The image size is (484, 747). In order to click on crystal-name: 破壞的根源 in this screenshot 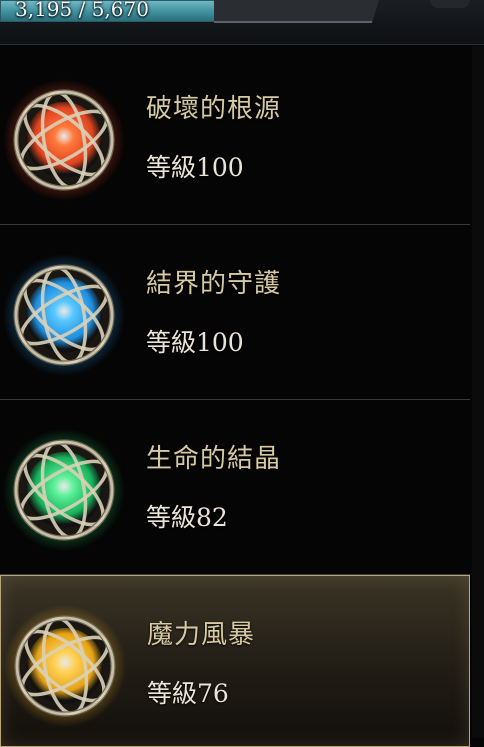, I will do `click(214, 109)`.